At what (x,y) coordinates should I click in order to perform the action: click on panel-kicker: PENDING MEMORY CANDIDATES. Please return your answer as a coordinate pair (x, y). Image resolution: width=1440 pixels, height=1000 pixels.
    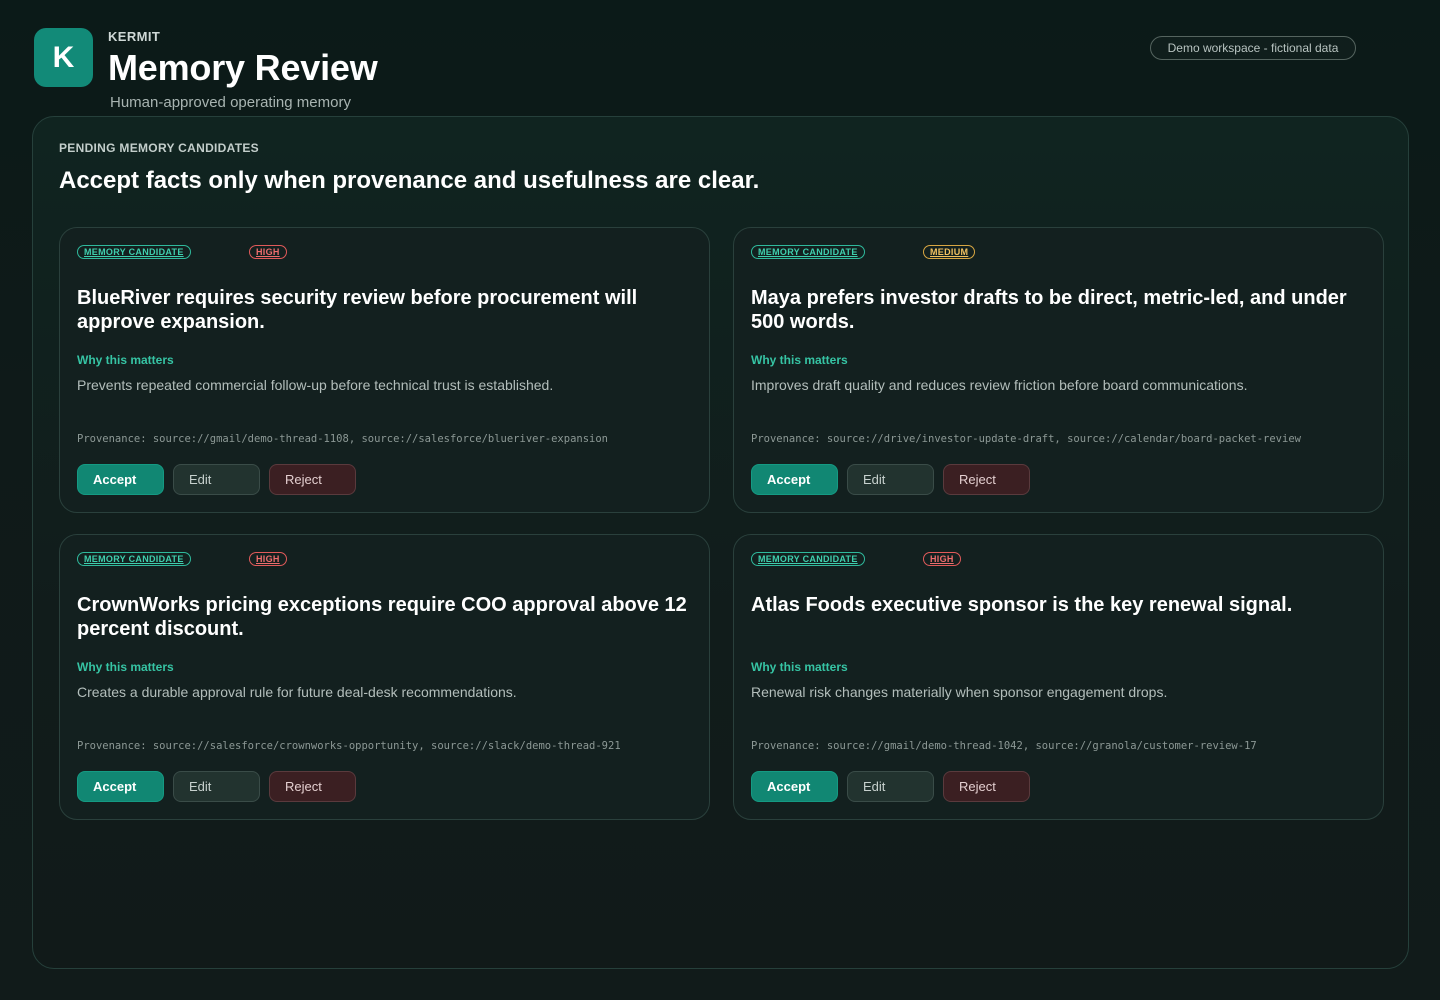
    Looking at the image, I should click on (159, 148).